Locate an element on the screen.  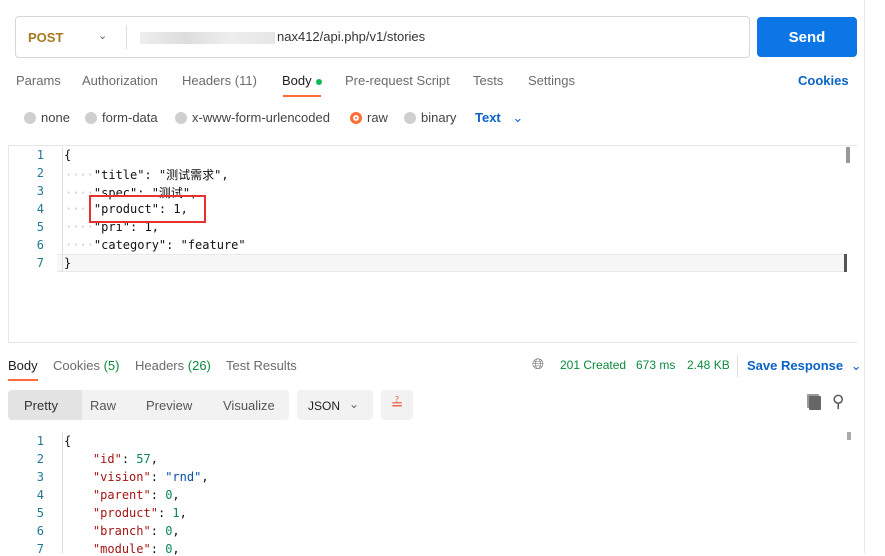
code-line: ····"category": "feature" is located at coordinates (155, 245).